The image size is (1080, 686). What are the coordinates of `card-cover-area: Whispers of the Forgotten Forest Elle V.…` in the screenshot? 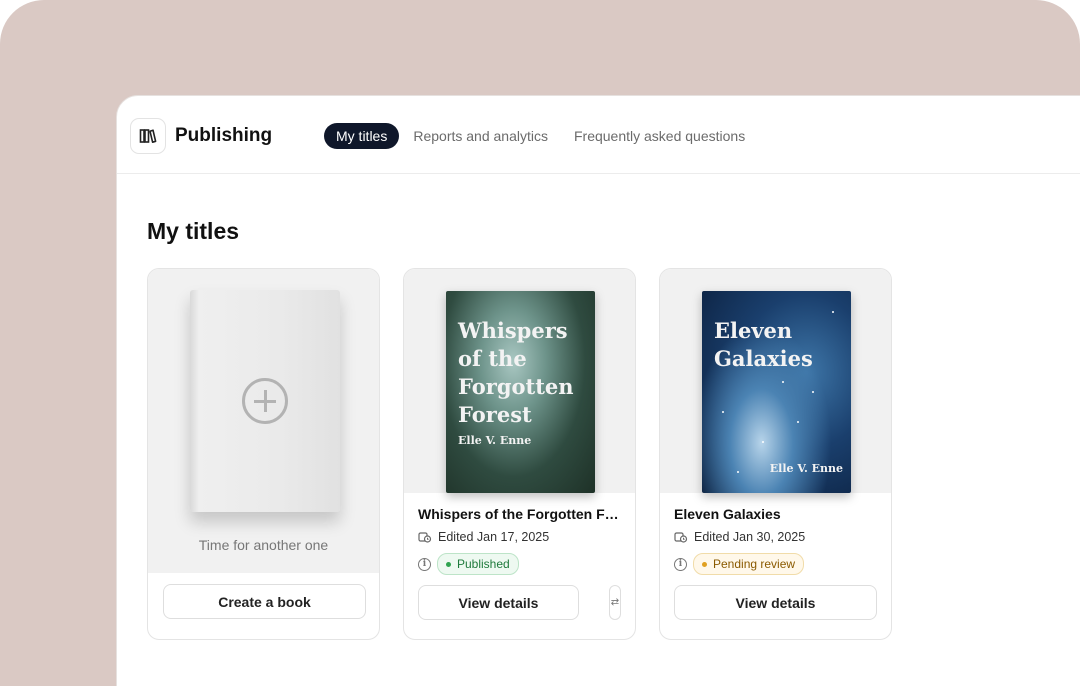 It's located at (519, 381).